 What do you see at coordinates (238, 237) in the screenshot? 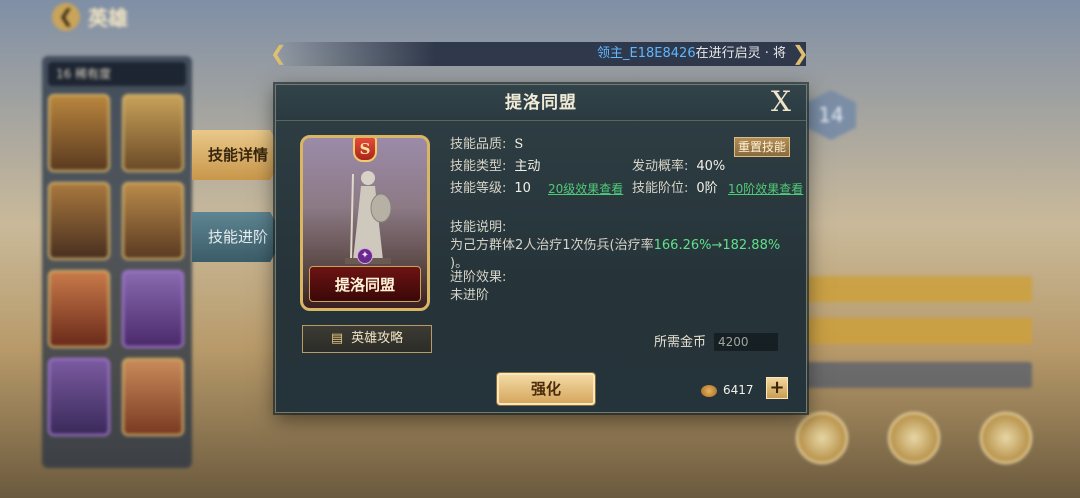
I see `tab-skill-advance: 技能进阶` at bounding box center [238, 237].